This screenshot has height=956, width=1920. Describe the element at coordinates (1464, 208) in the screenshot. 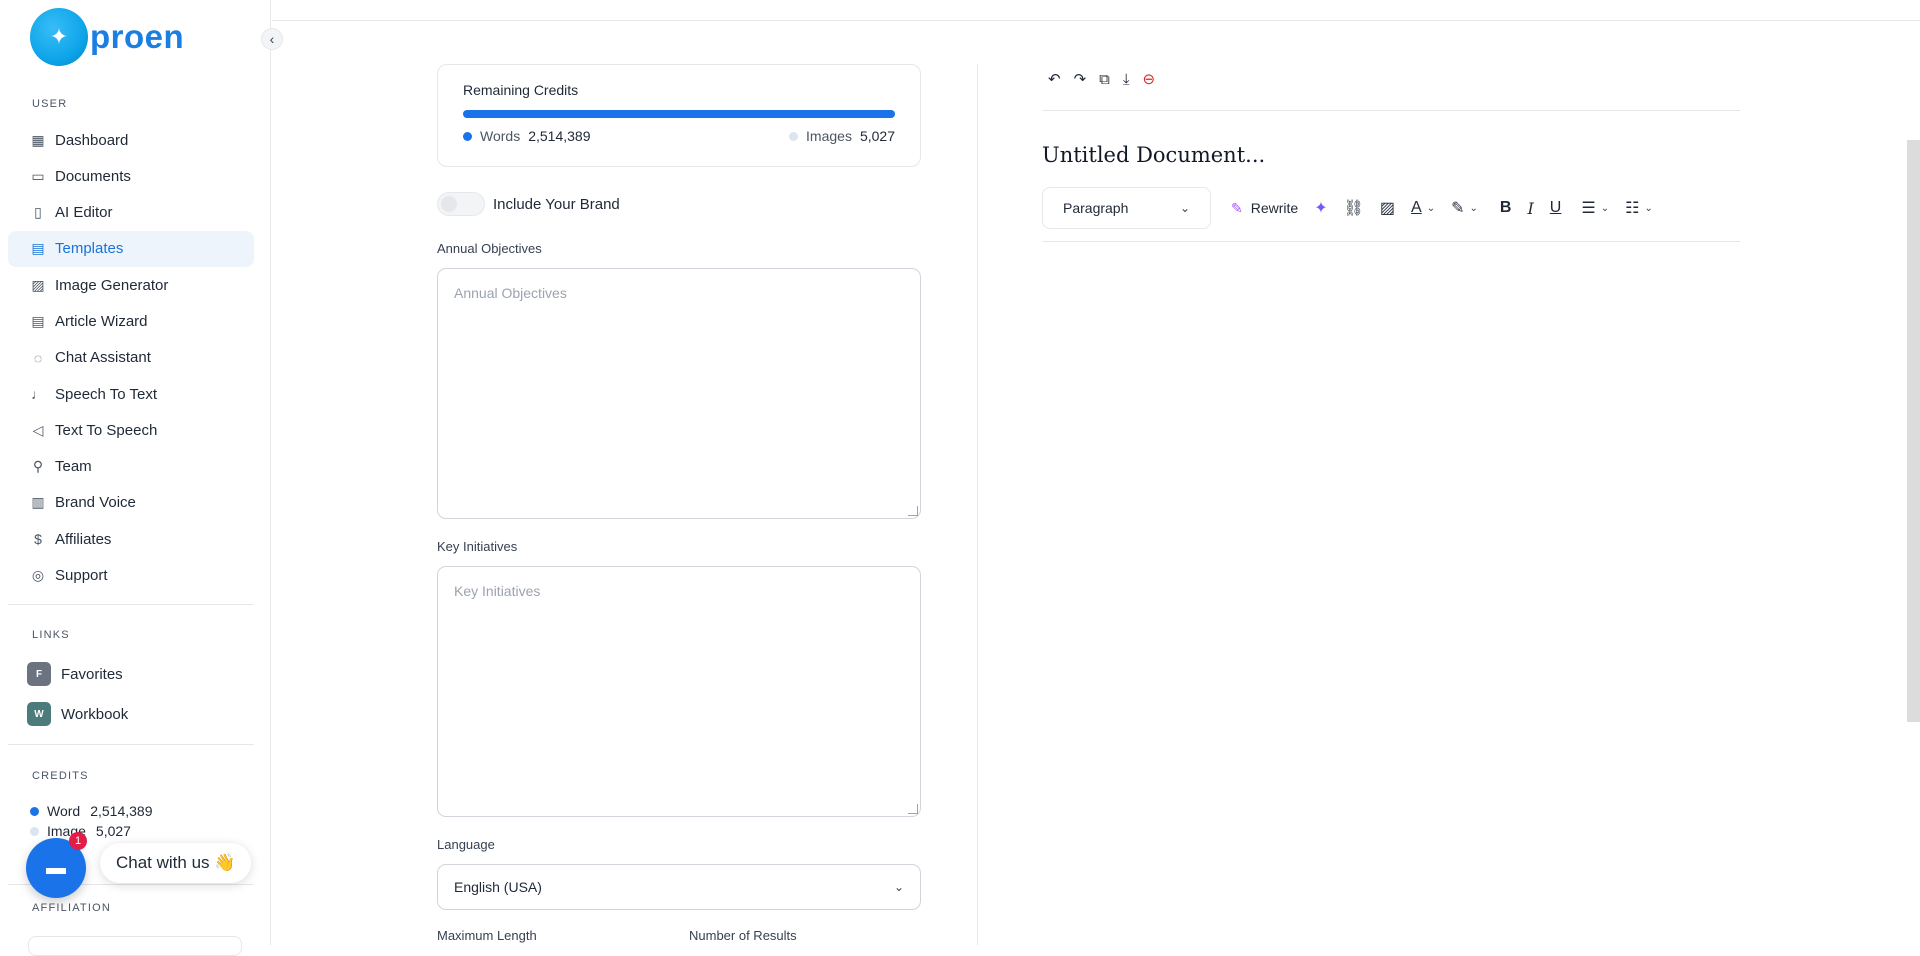

I see `highlight-icon: ✎ ⌄` at that location.